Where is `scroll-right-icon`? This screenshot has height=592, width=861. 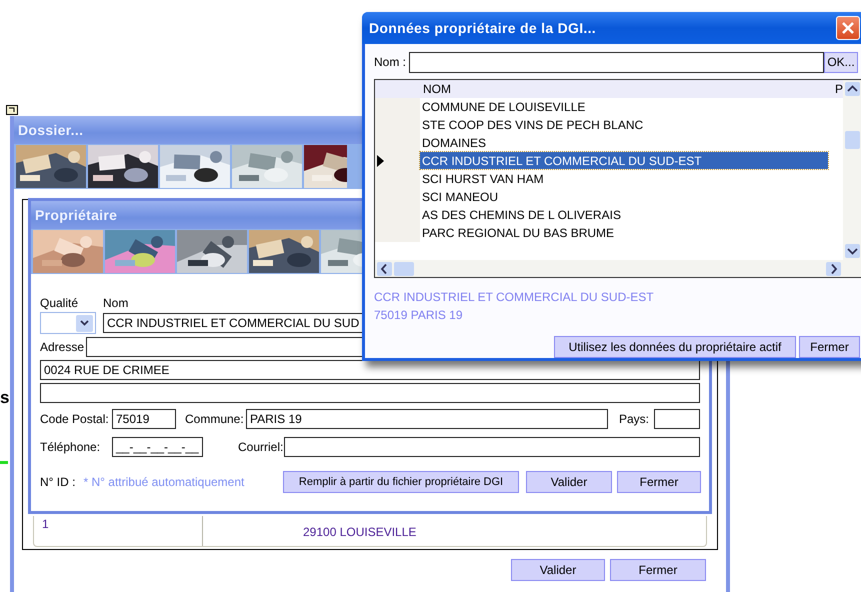 scroll-right-icon is located at coordinates (833, 269).